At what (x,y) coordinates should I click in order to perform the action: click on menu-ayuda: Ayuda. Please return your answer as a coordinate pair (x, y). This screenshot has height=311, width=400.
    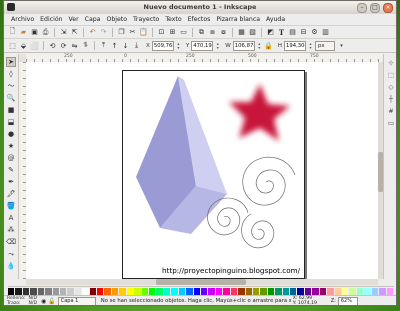
    Looking at the image, I should click on (275, 19).